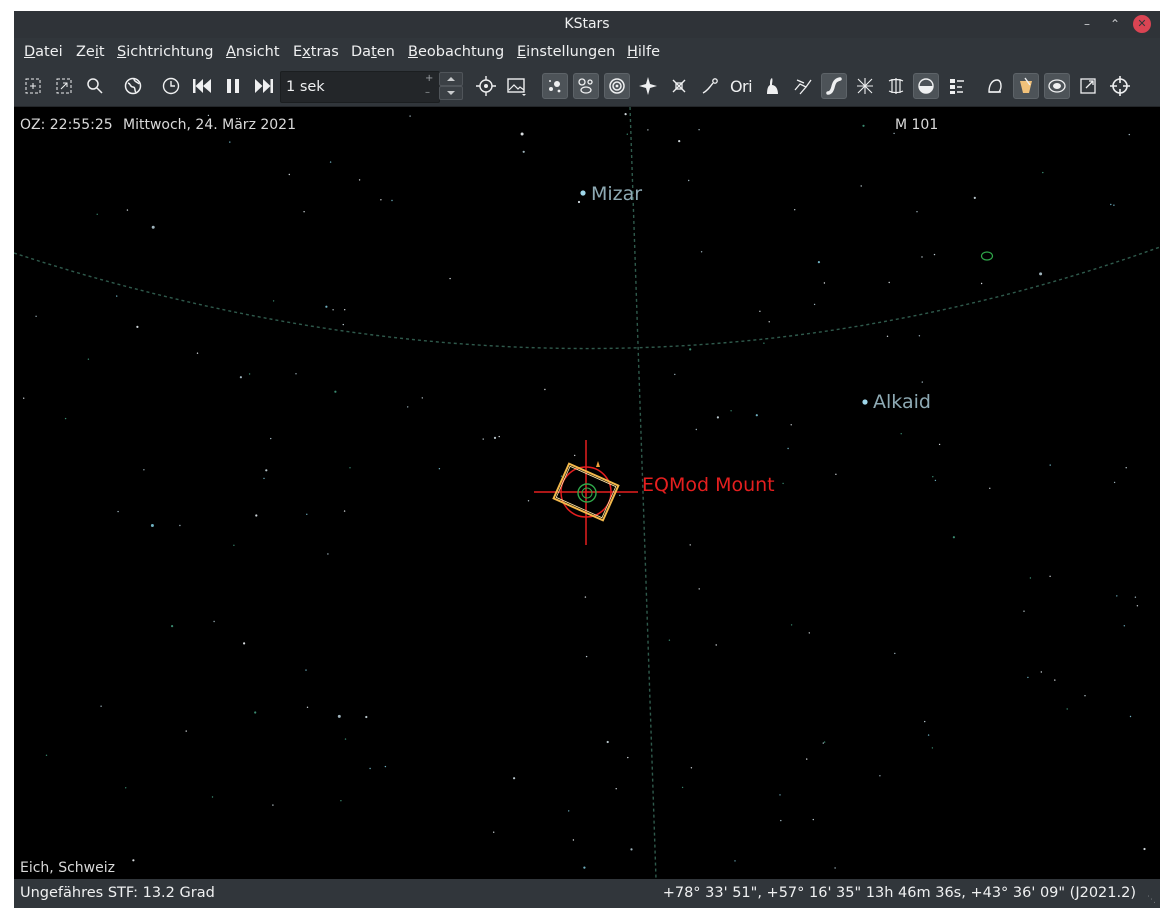 This screenshot has width=1174, height=923. What do you see at coordinates (1142, 24) in the screenshot?
I see `close-button: ✕` at bounding box center [1142, 24].